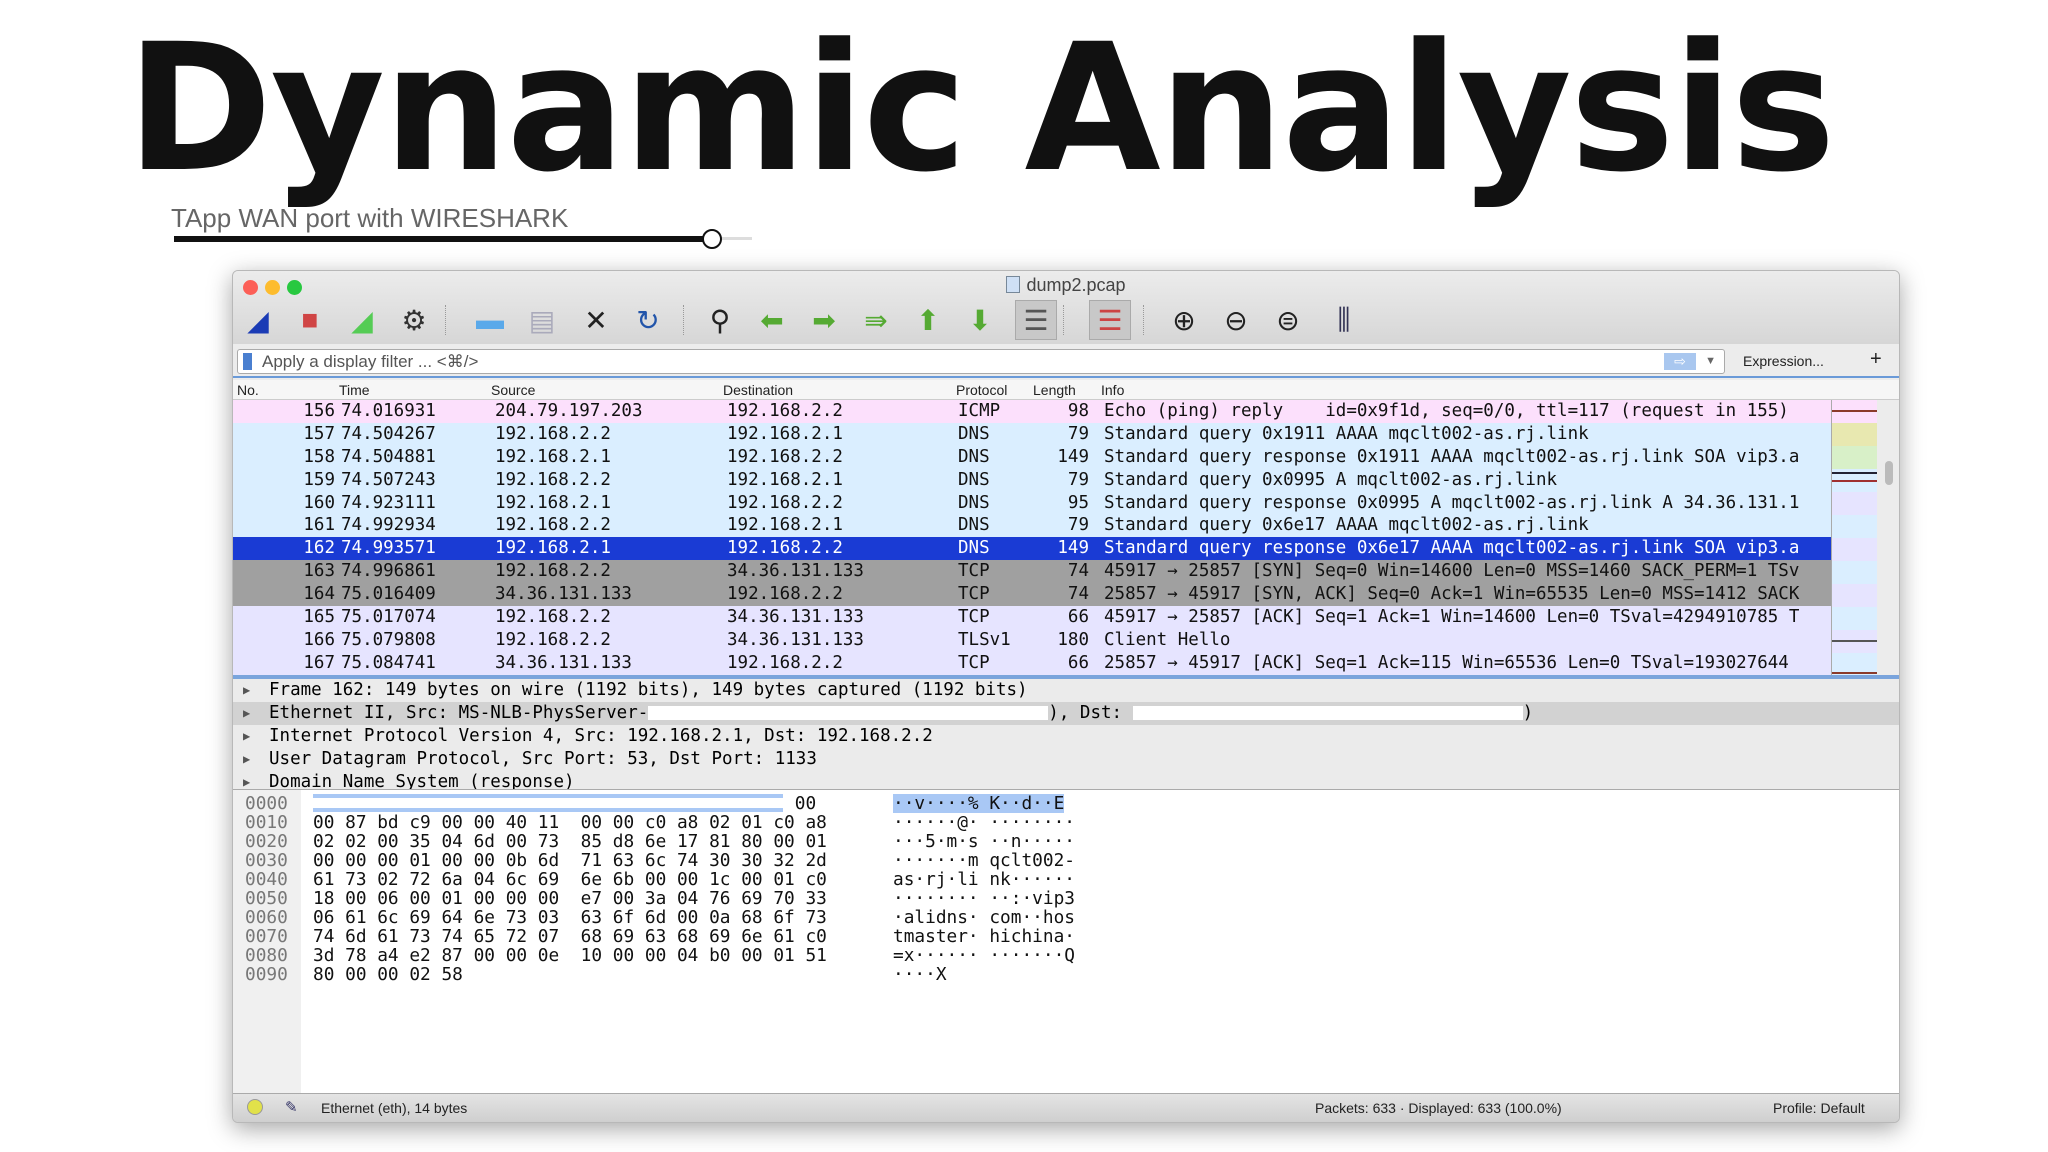 The width and height of the screenshot is (2048, 1152). Describe the element at coordinates (258, 320) in the screenshot. I see `shark-fin-start-icon: ◢` at that location.